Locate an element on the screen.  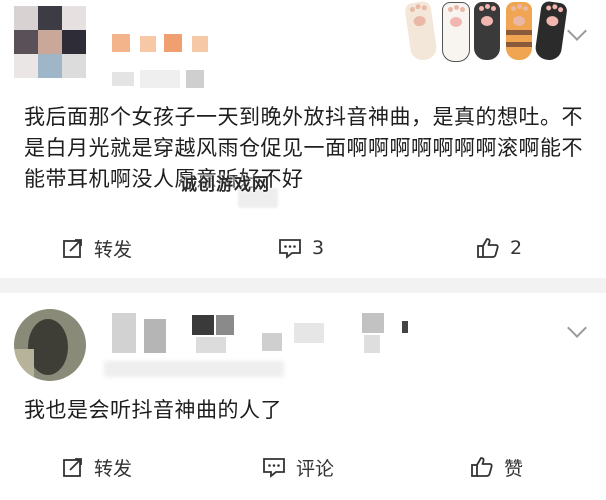
like-label: 赞 is located at coordinates (514, 468).